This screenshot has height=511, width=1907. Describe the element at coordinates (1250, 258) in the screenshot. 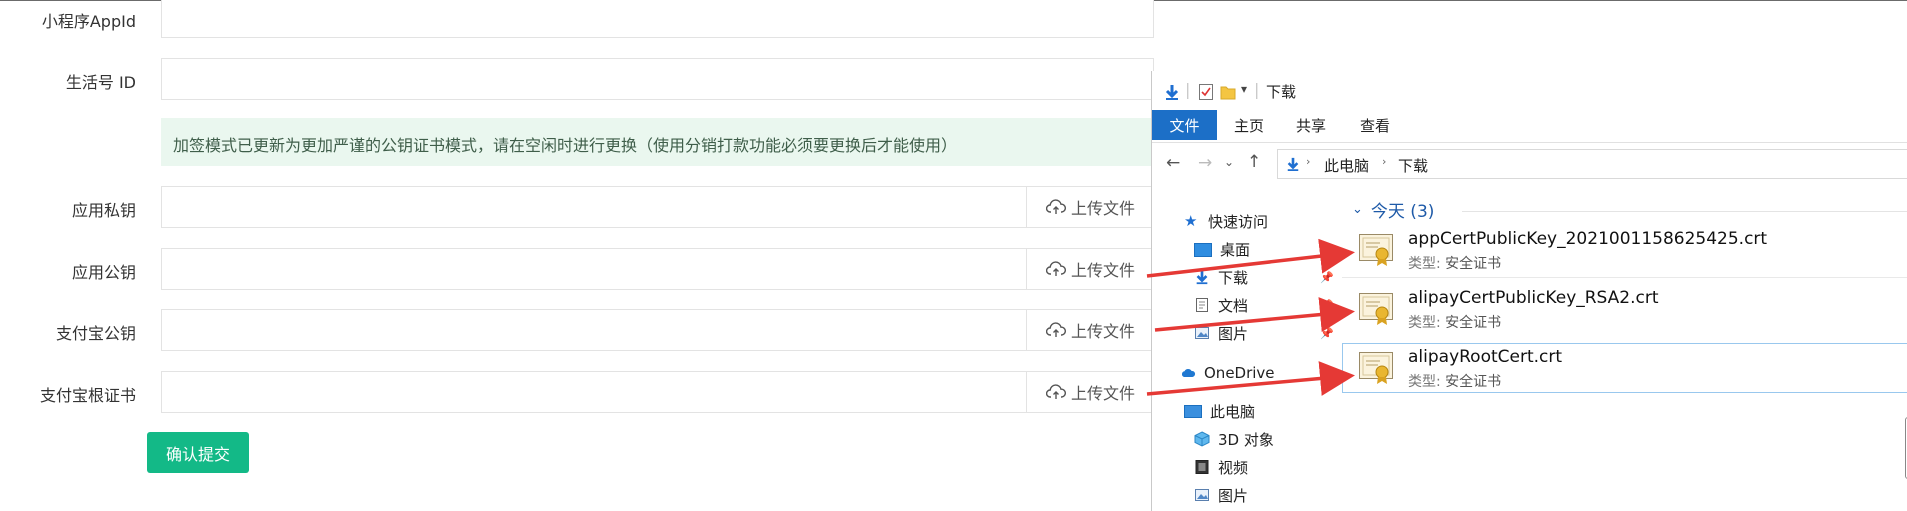

I see `arrow-to-app-cert` at that location.